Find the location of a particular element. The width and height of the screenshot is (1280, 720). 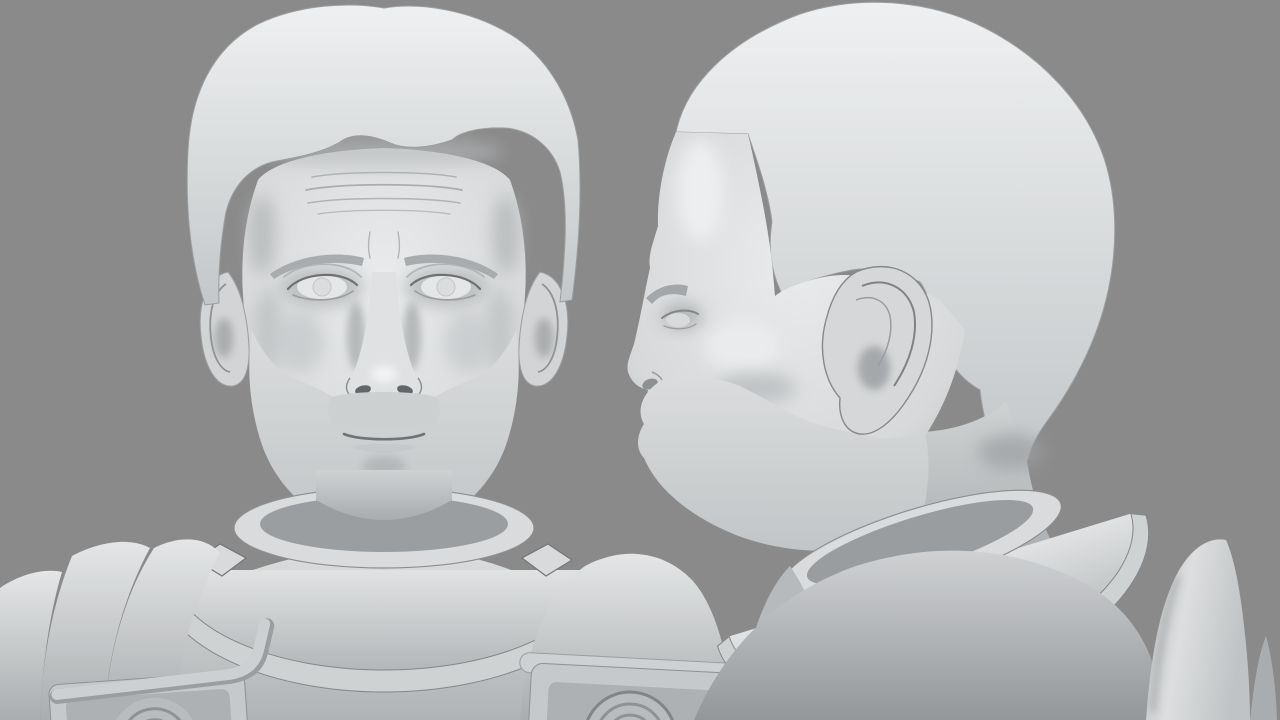

right-eye is located at coordinates (446, 285).